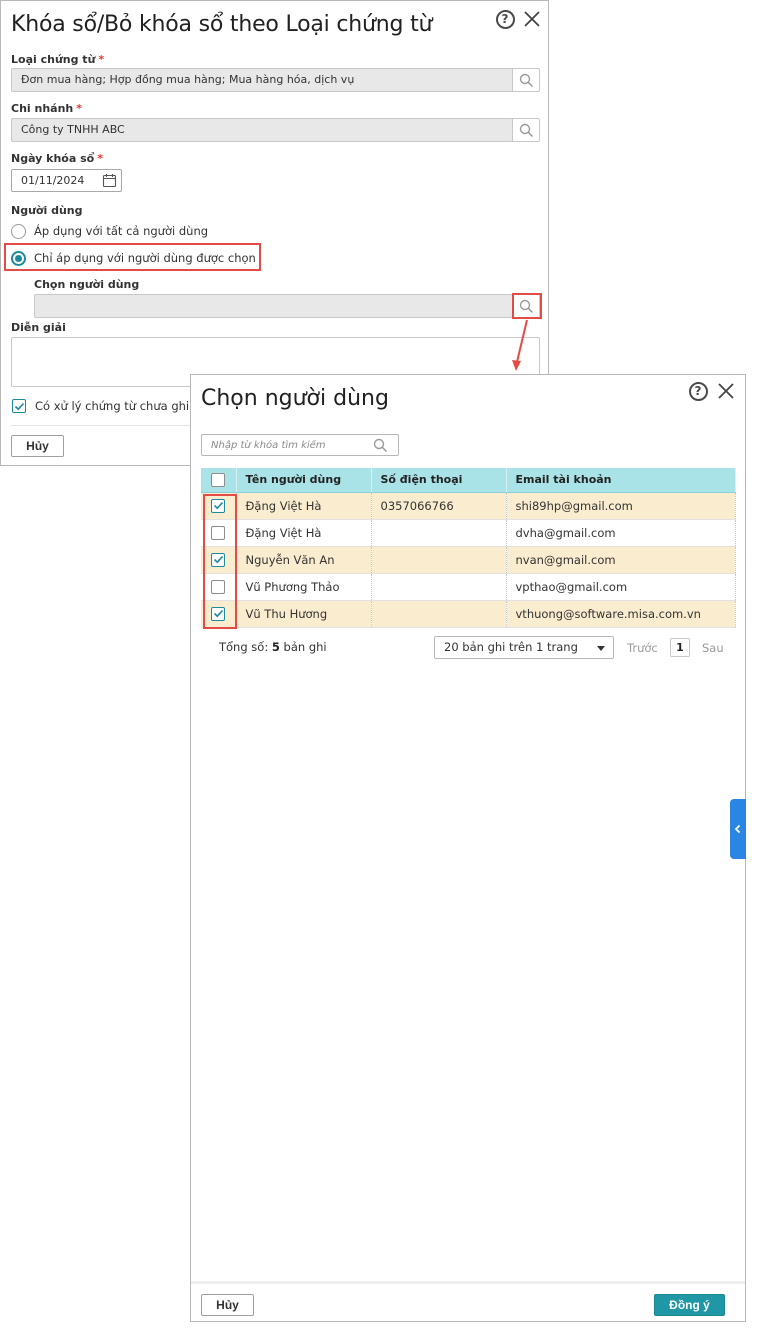  I want to click on checkbox-checked, so click(19, 406).